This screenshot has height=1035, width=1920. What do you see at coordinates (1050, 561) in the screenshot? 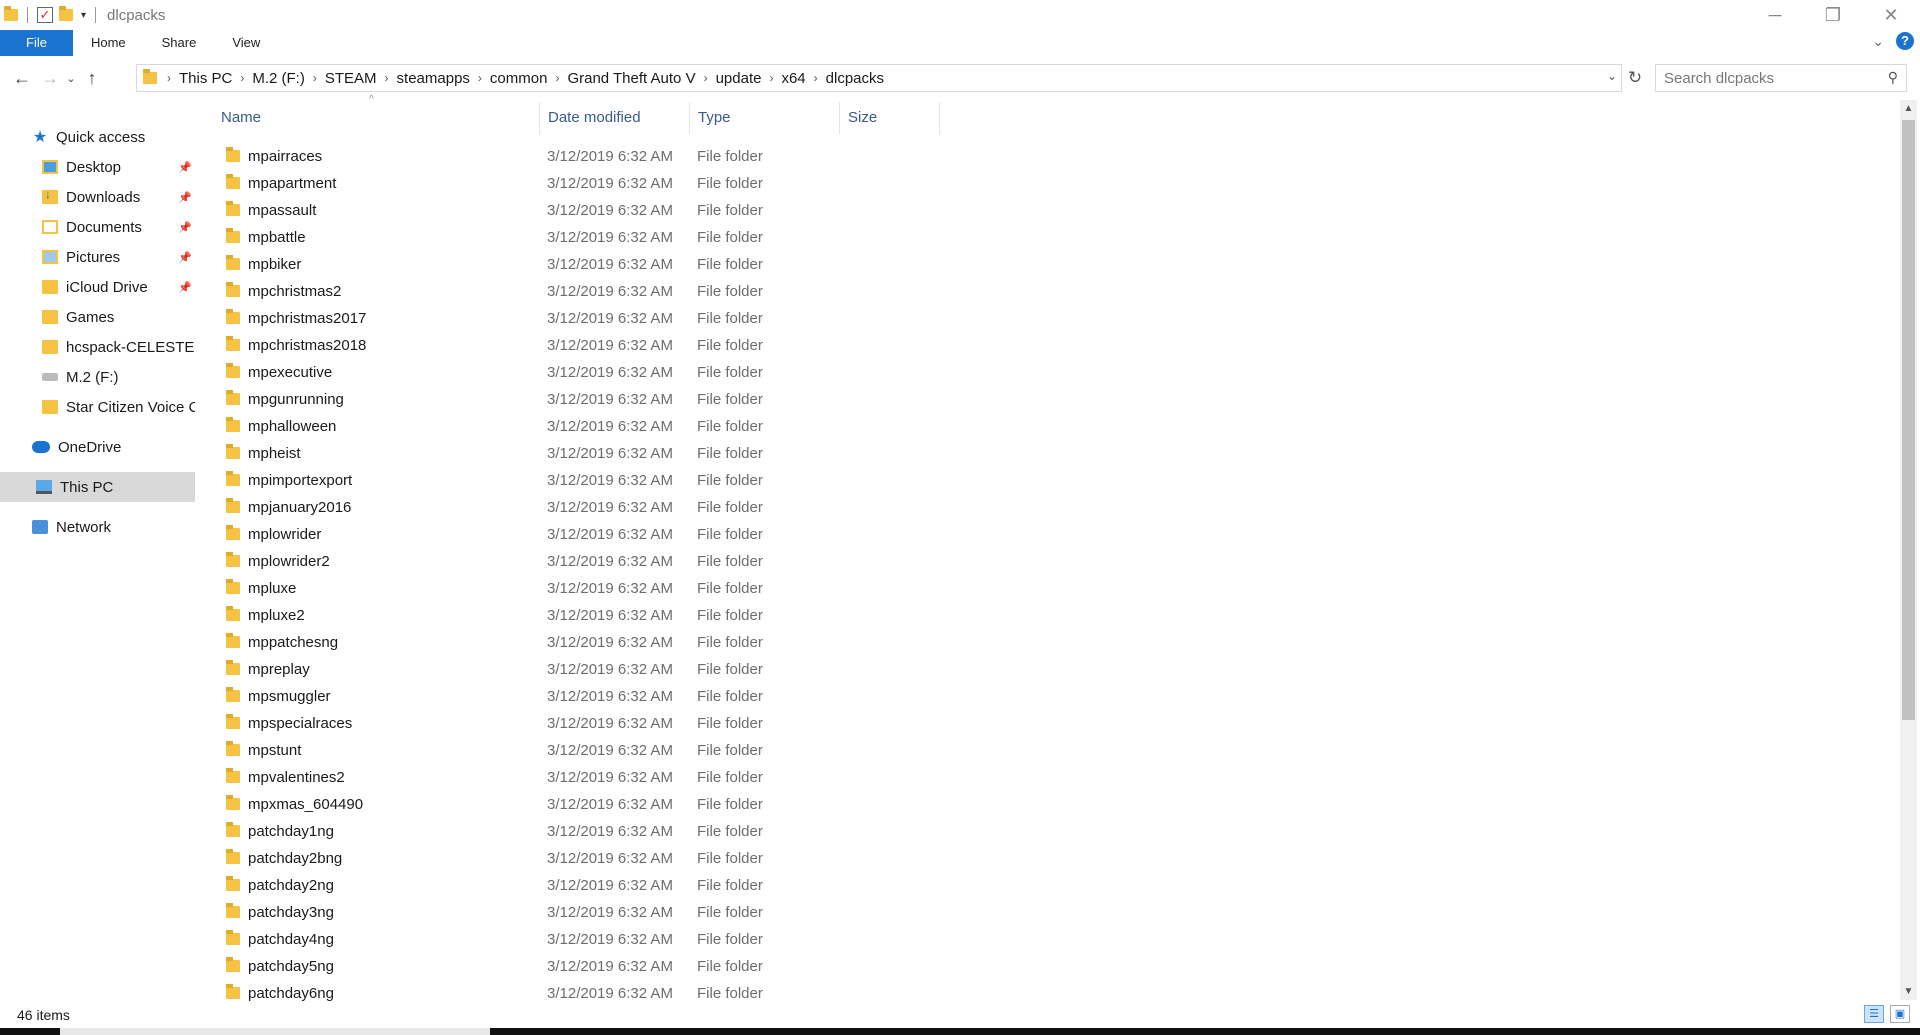
I see `file-row: mplowrider2 3/12/2019 6:32 AM File folder` at bounding box center [1050, 561].